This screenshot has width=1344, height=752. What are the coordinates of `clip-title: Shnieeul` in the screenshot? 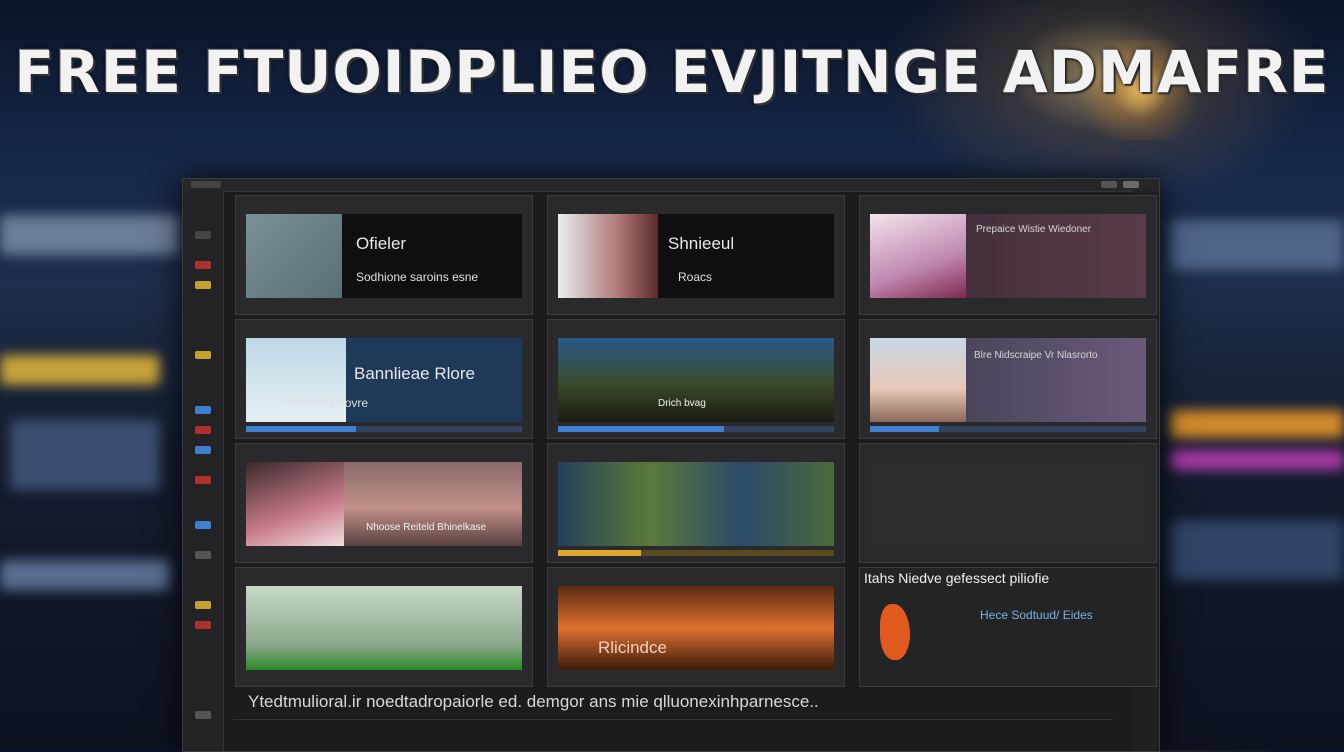 It's located at (701, 243).